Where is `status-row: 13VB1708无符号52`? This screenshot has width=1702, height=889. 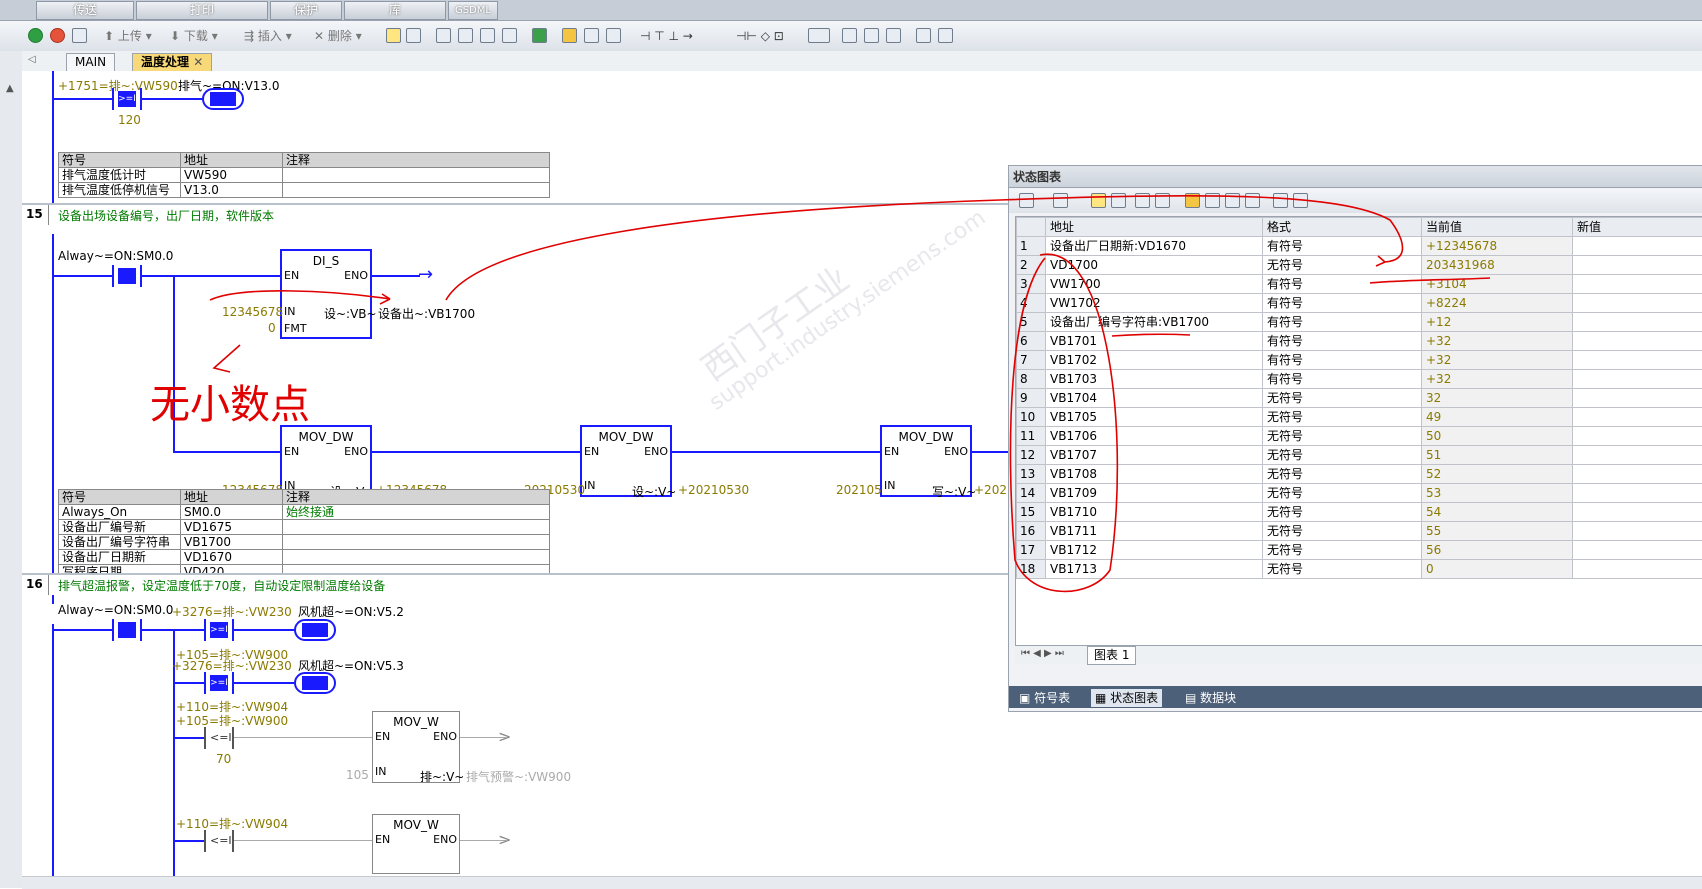 status-row: 13VB1708无符号52 is located at coordinates (1359, 474).